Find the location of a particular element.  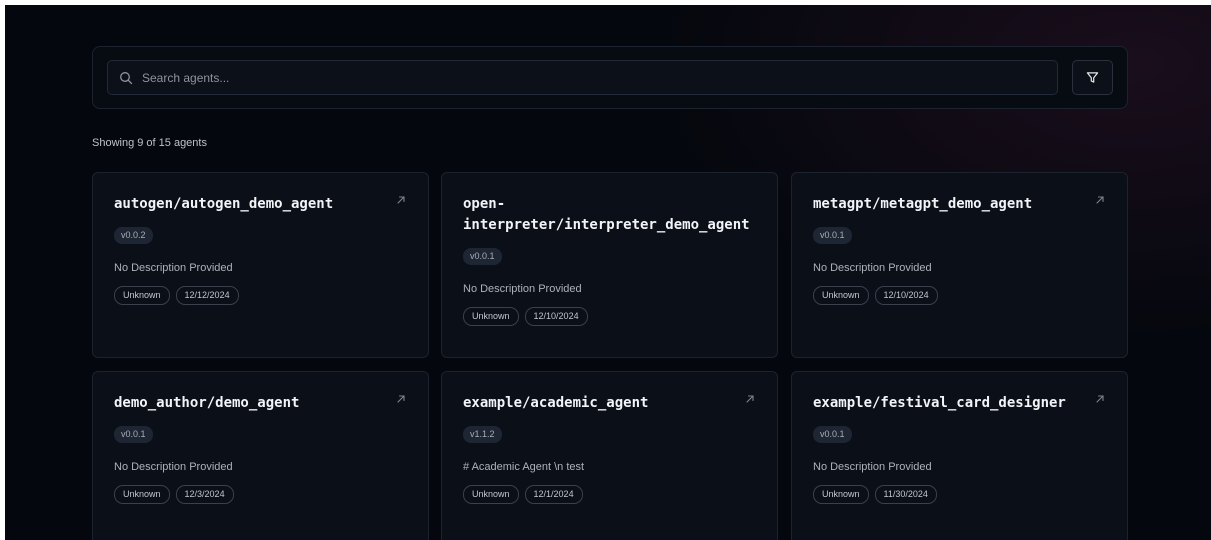

search-icon is located at coordinates (126, 78).